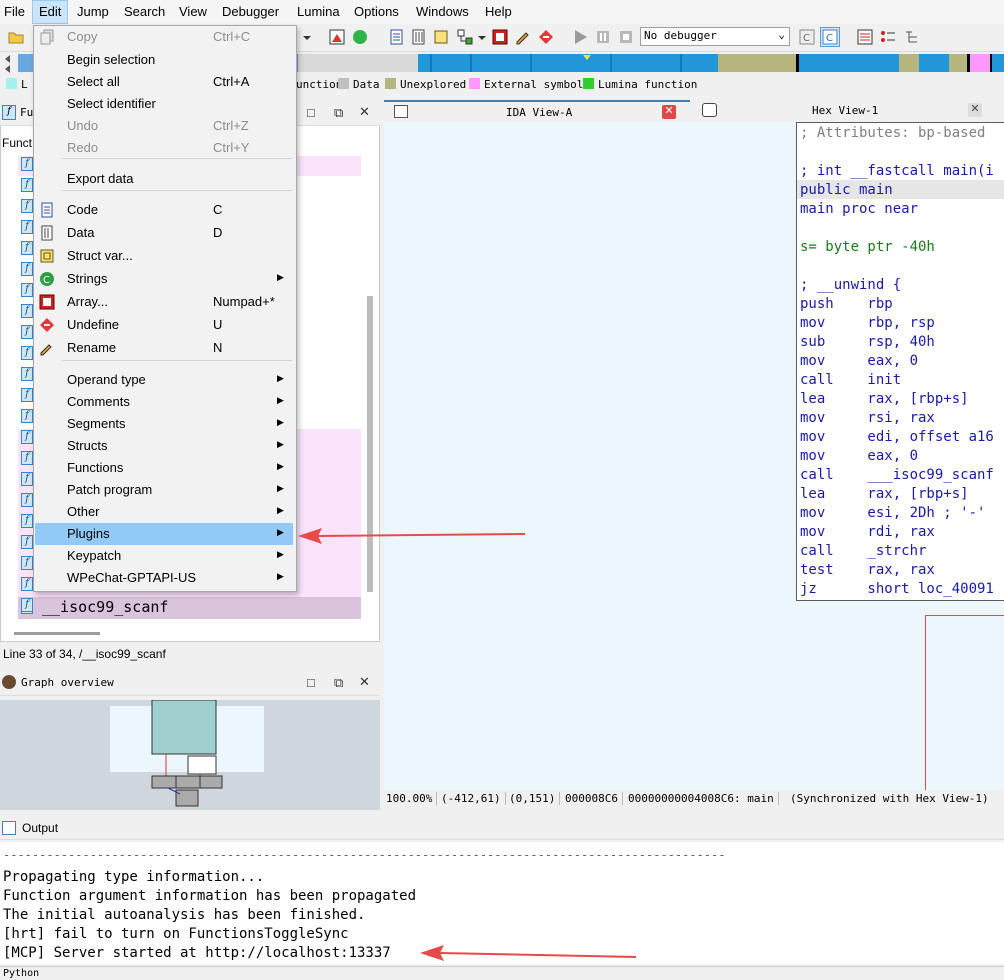 Image resolution: width=1004 pixels, height=980 pixels. Describe the element at coordinates (537, 111) in the screenshot. I see `tab-ida-view-a: IDA View-A ✕` at that location.